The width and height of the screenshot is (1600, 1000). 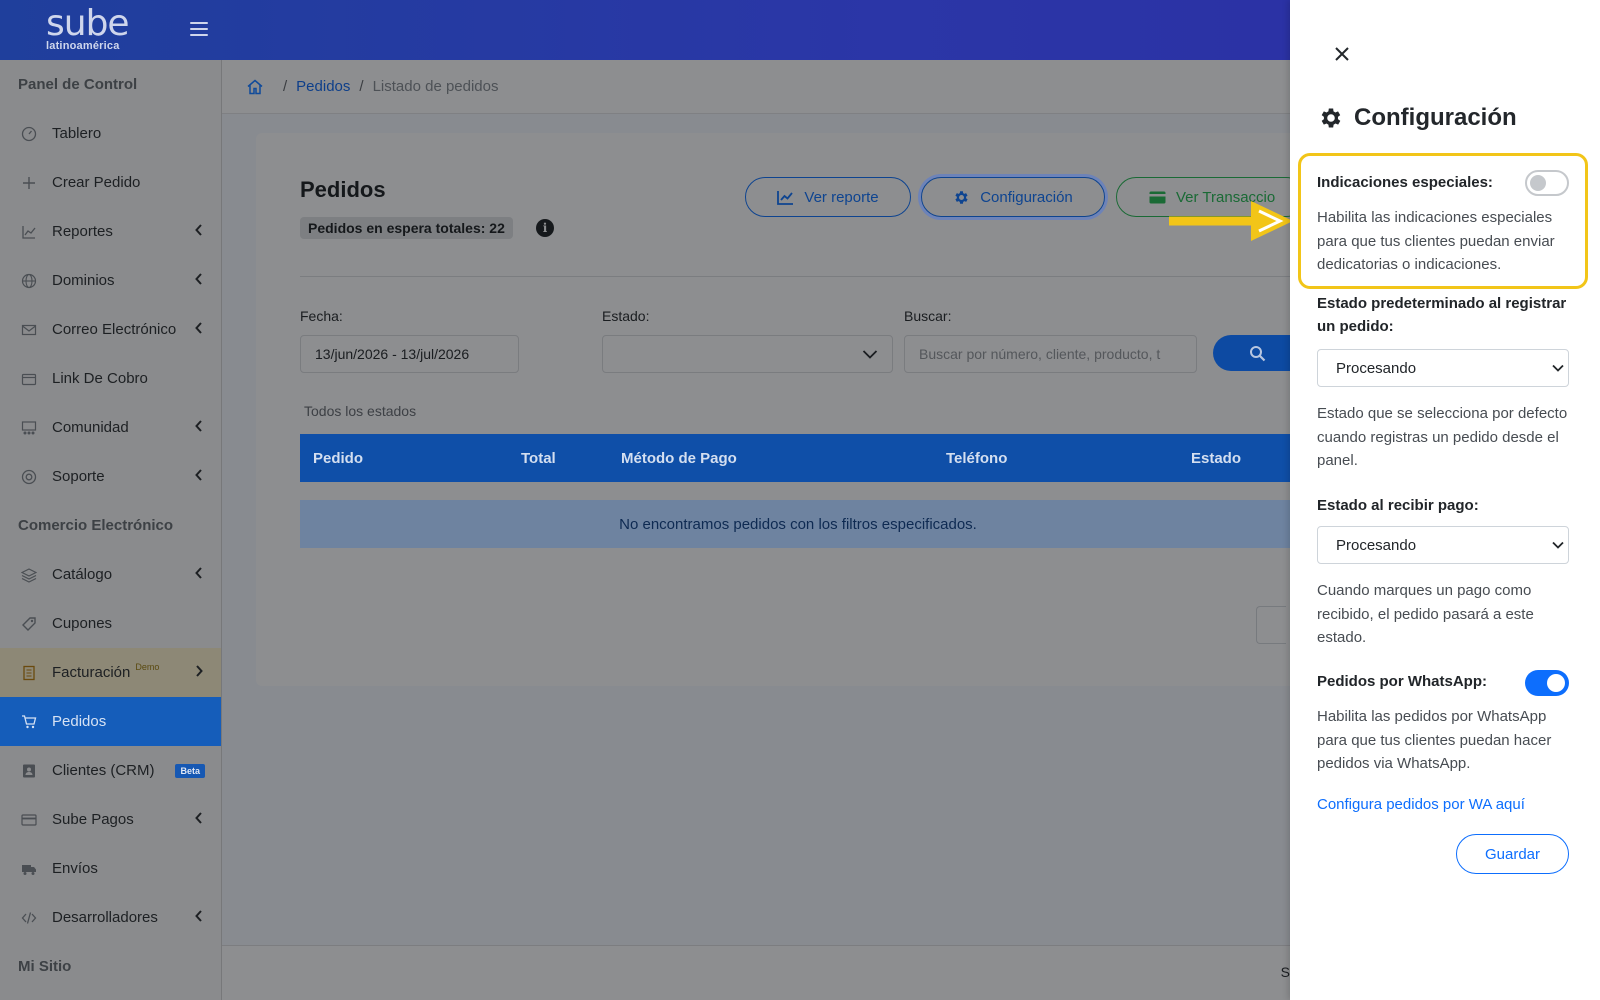 I want to click on sidebar-item-catalogo: Catálogo, so click(x=110, y=574).